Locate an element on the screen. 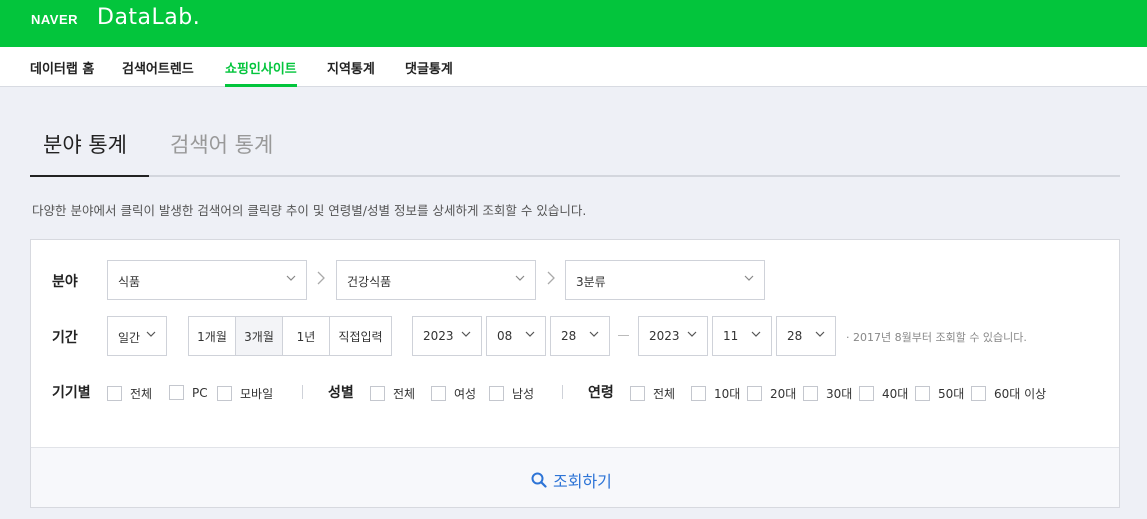 This screenshot has width=1147, height=519. end-year-value: 2023 is located at coordinates (664, 336).